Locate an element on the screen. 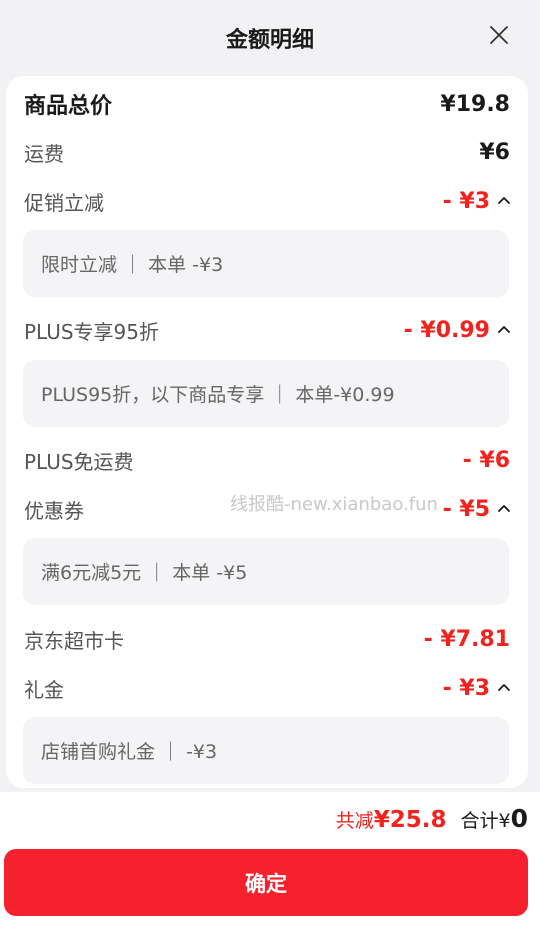 The image size is (540, 948). row-gift-money: 礼金 - ¥3 is located at coordinates (267, 688).